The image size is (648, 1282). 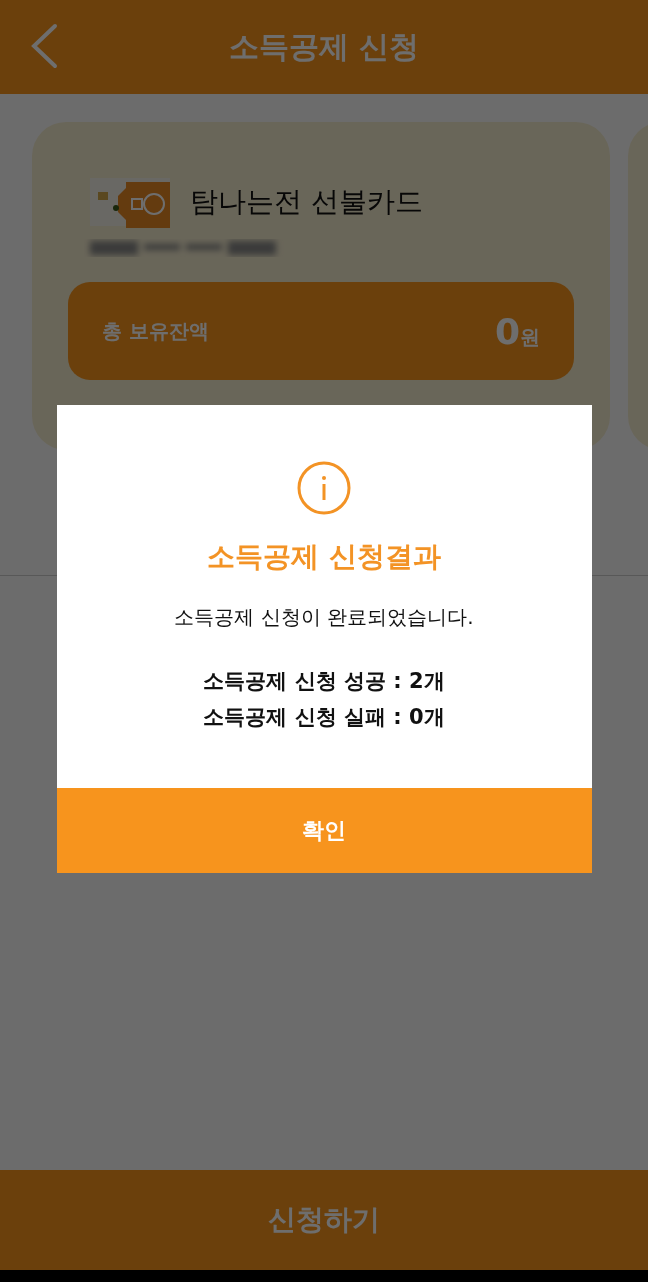 What do you see at coordinates (324, 557) in the screenshot?
I see `dialog-title: 소득공제 신청결과` at bounding box center [324, 557].